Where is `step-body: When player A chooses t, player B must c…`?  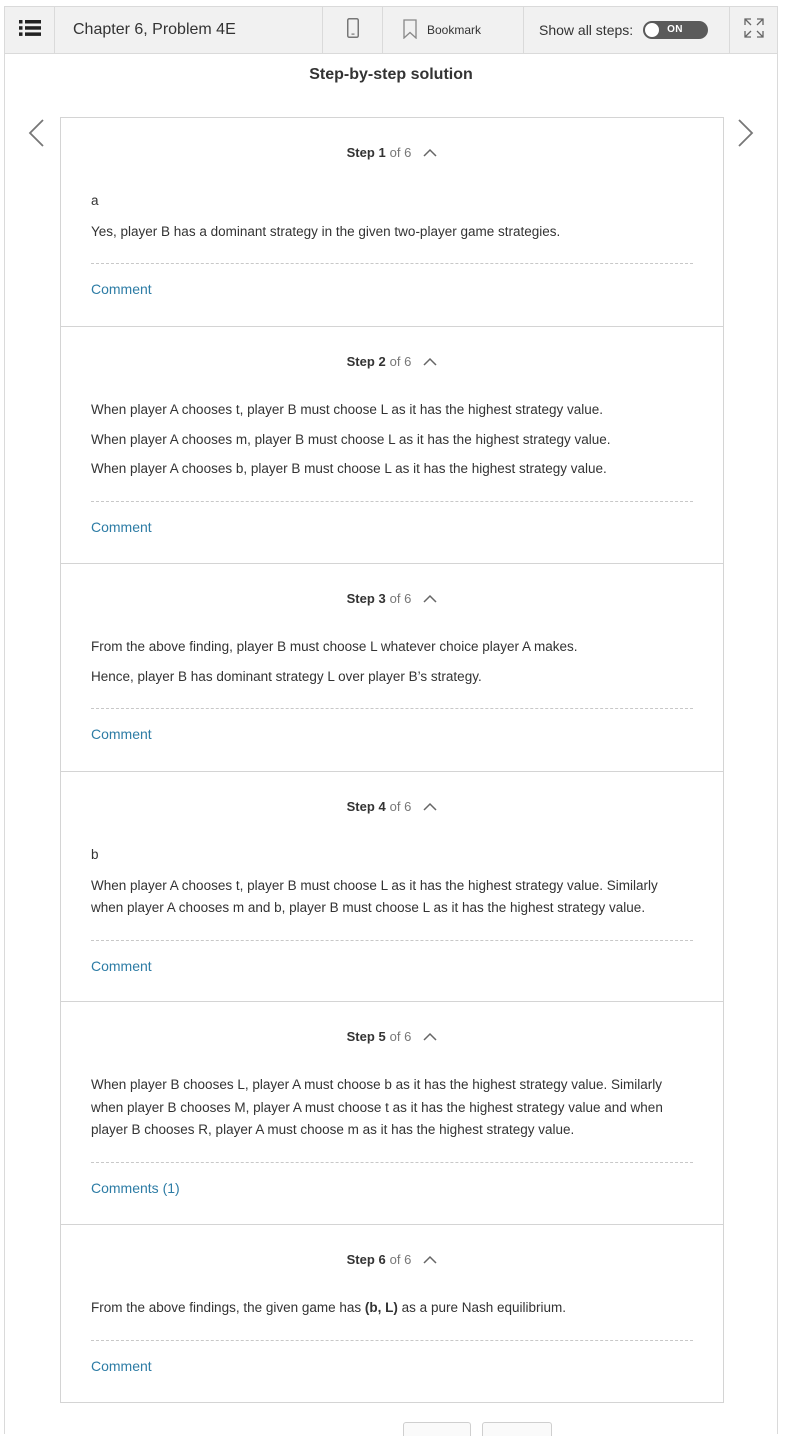 step-body: When player A chooses t, player B must c… is located at coordinates (392, 455).